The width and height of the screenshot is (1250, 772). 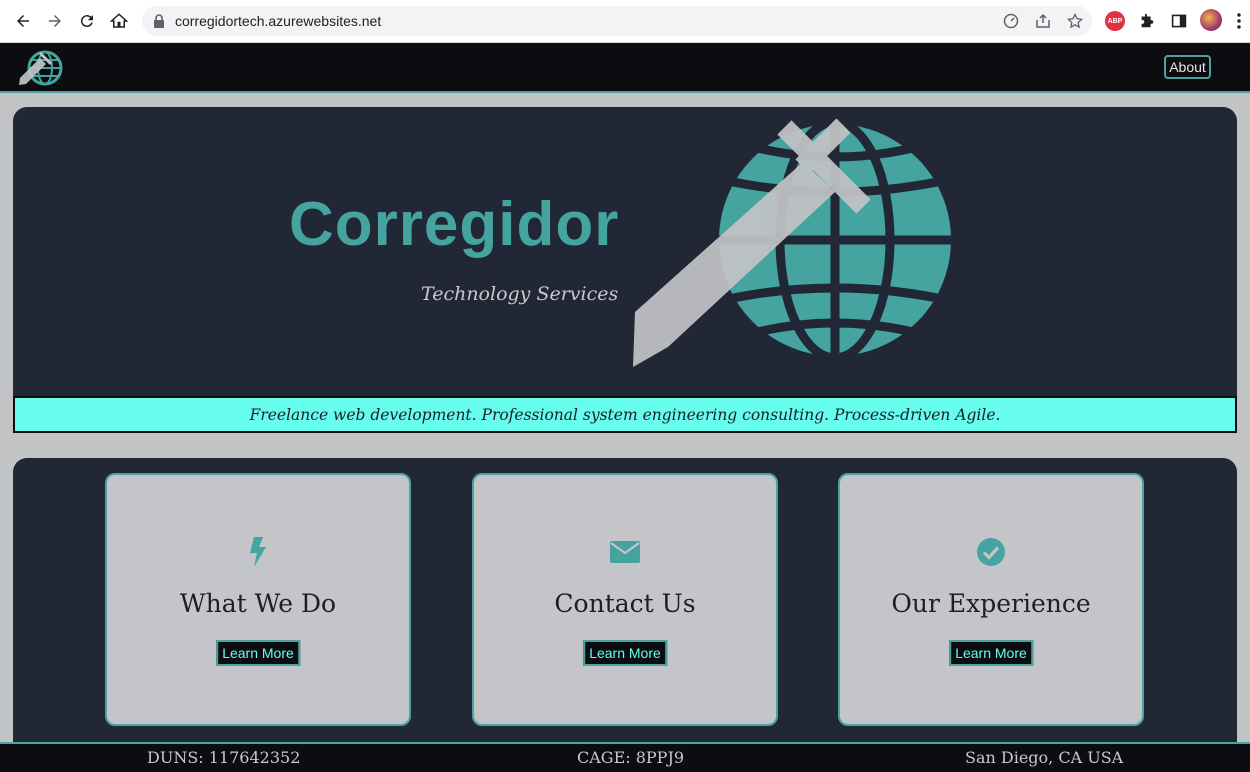 I want to click on location-text: San Diego, CA USA, so click(x=1044, y=757).